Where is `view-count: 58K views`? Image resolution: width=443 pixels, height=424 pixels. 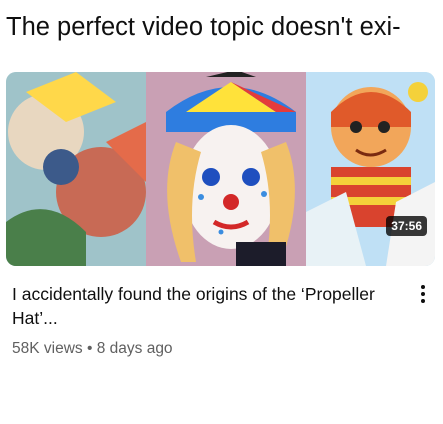
view-count: 58K views is located at coordinates (47, 348).